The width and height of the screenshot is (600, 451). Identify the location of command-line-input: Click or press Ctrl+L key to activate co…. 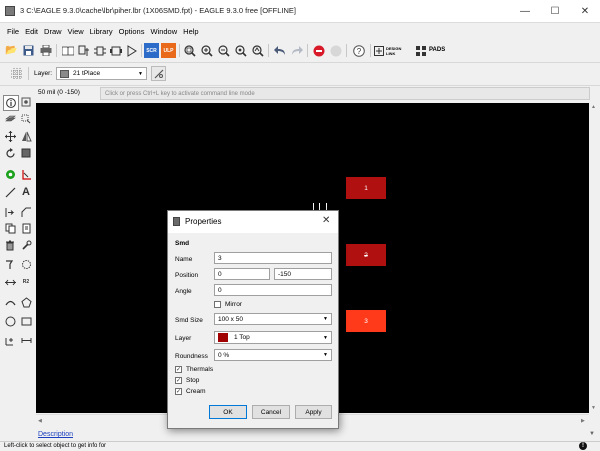
(345, 93).